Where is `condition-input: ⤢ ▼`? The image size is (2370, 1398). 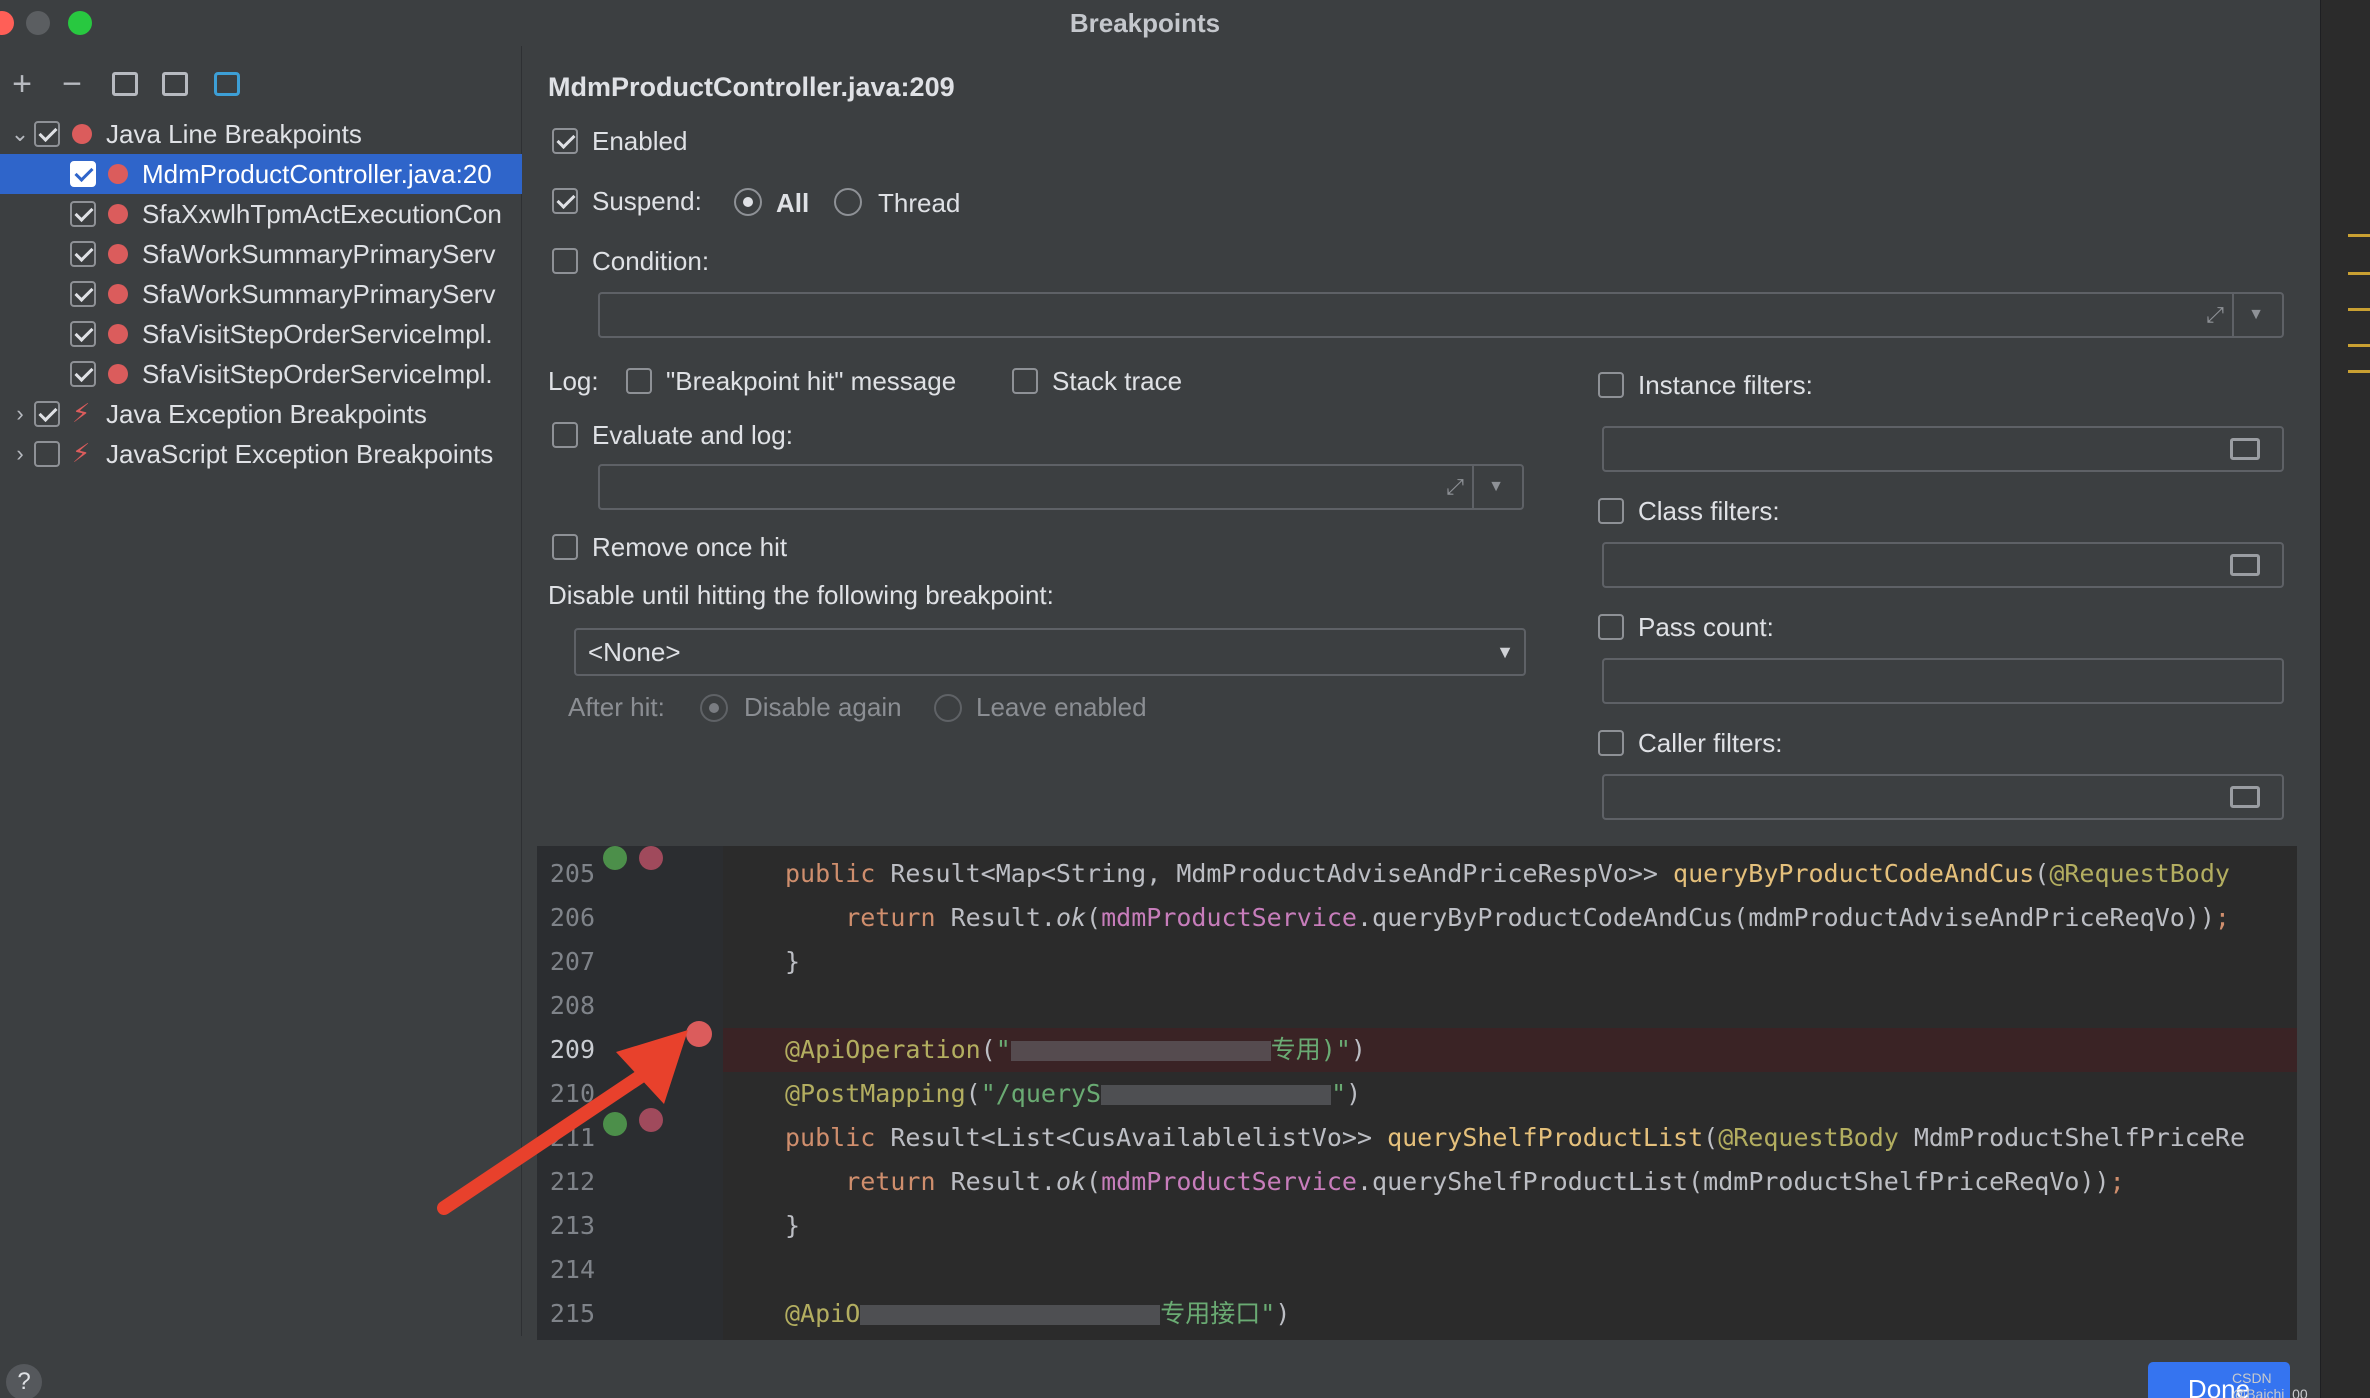 condition-input: ⤢ ▼ is located at coordinates (1441, 315).